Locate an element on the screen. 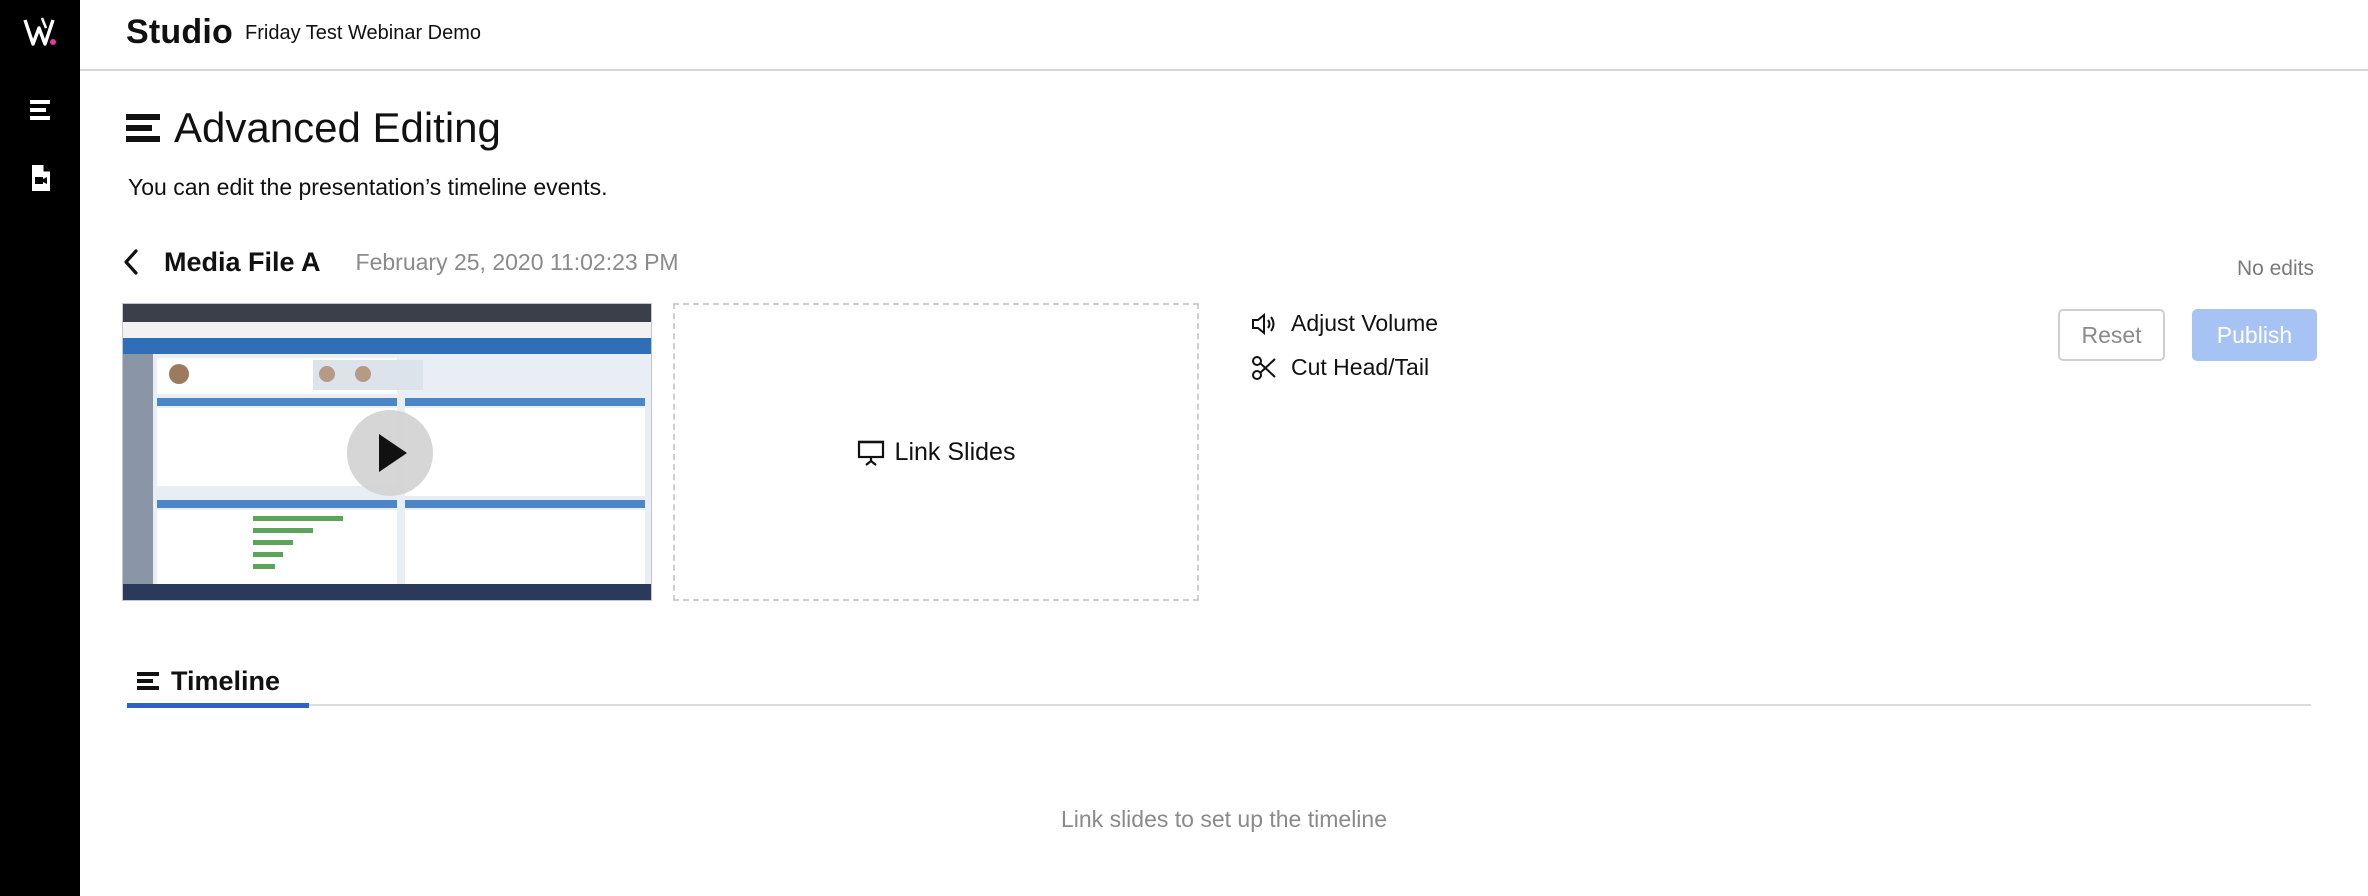 The height and width of the screenshot is (896, 2368). event-name: Friday Test Webinar Demo is located at coordinates (363, 33).